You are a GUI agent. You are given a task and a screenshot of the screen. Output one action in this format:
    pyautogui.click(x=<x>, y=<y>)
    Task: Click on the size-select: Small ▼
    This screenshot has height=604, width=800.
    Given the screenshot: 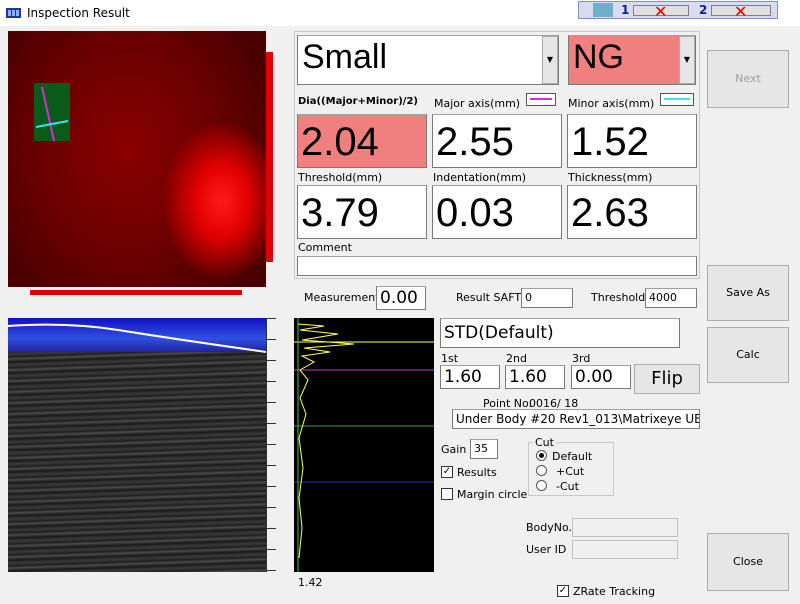 What is the action you would take?
    pyautogui.click(x=428, y=60)
    